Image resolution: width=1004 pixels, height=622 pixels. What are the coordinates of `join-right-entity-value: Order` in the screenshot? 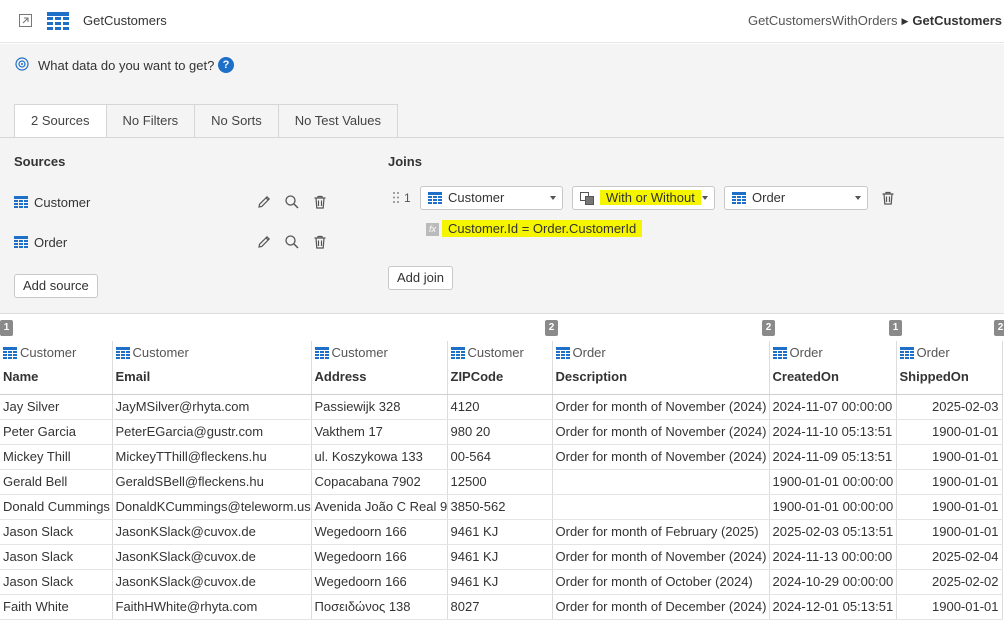 It's located at (769, 197).